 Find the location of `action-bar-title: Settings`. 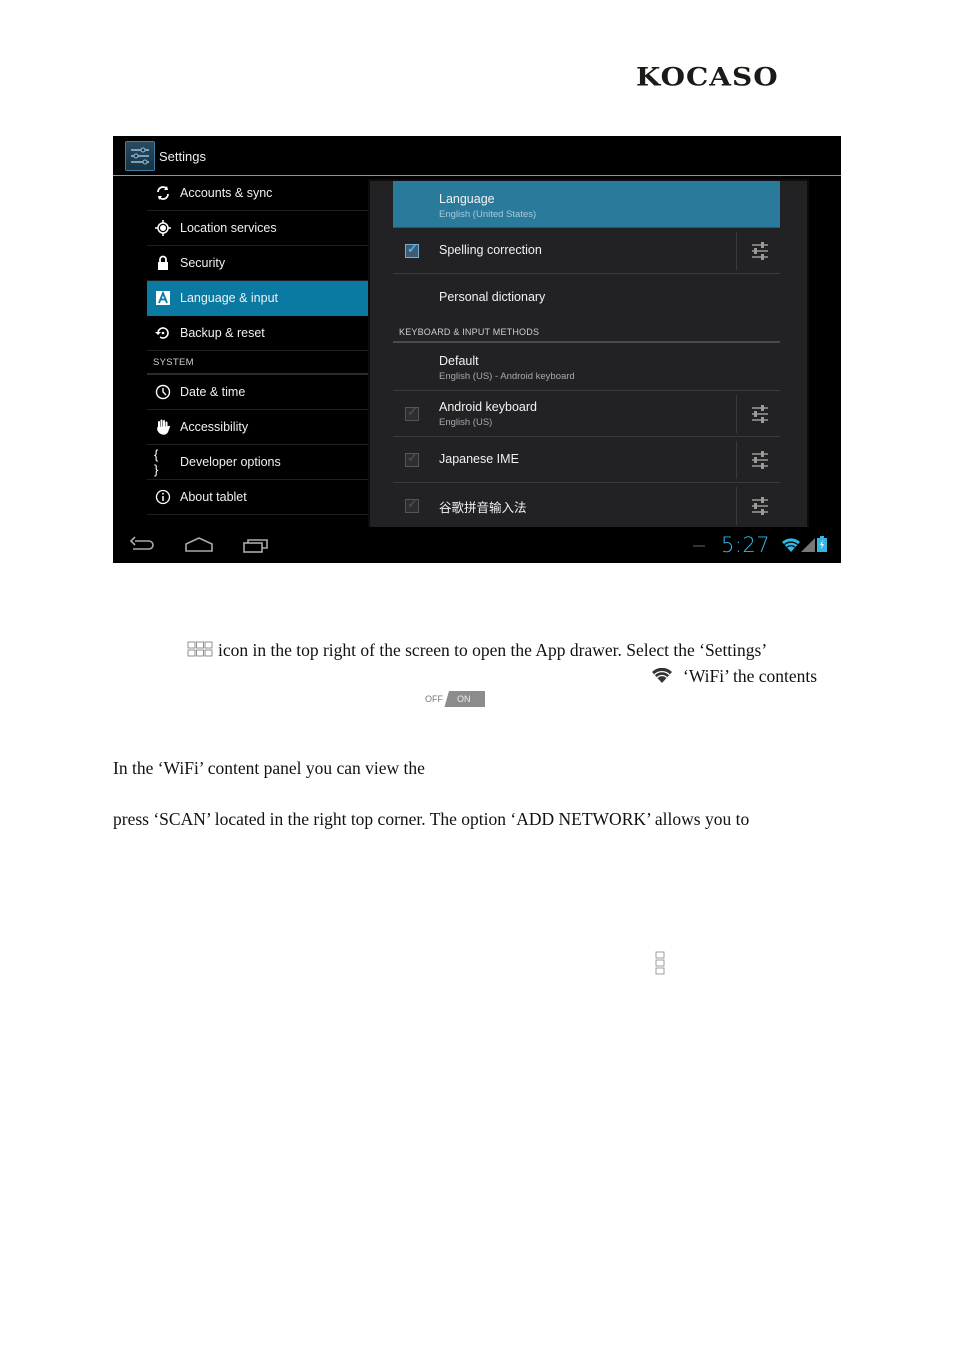

action-bar-title: Settings is located at coordinates (182, 156).